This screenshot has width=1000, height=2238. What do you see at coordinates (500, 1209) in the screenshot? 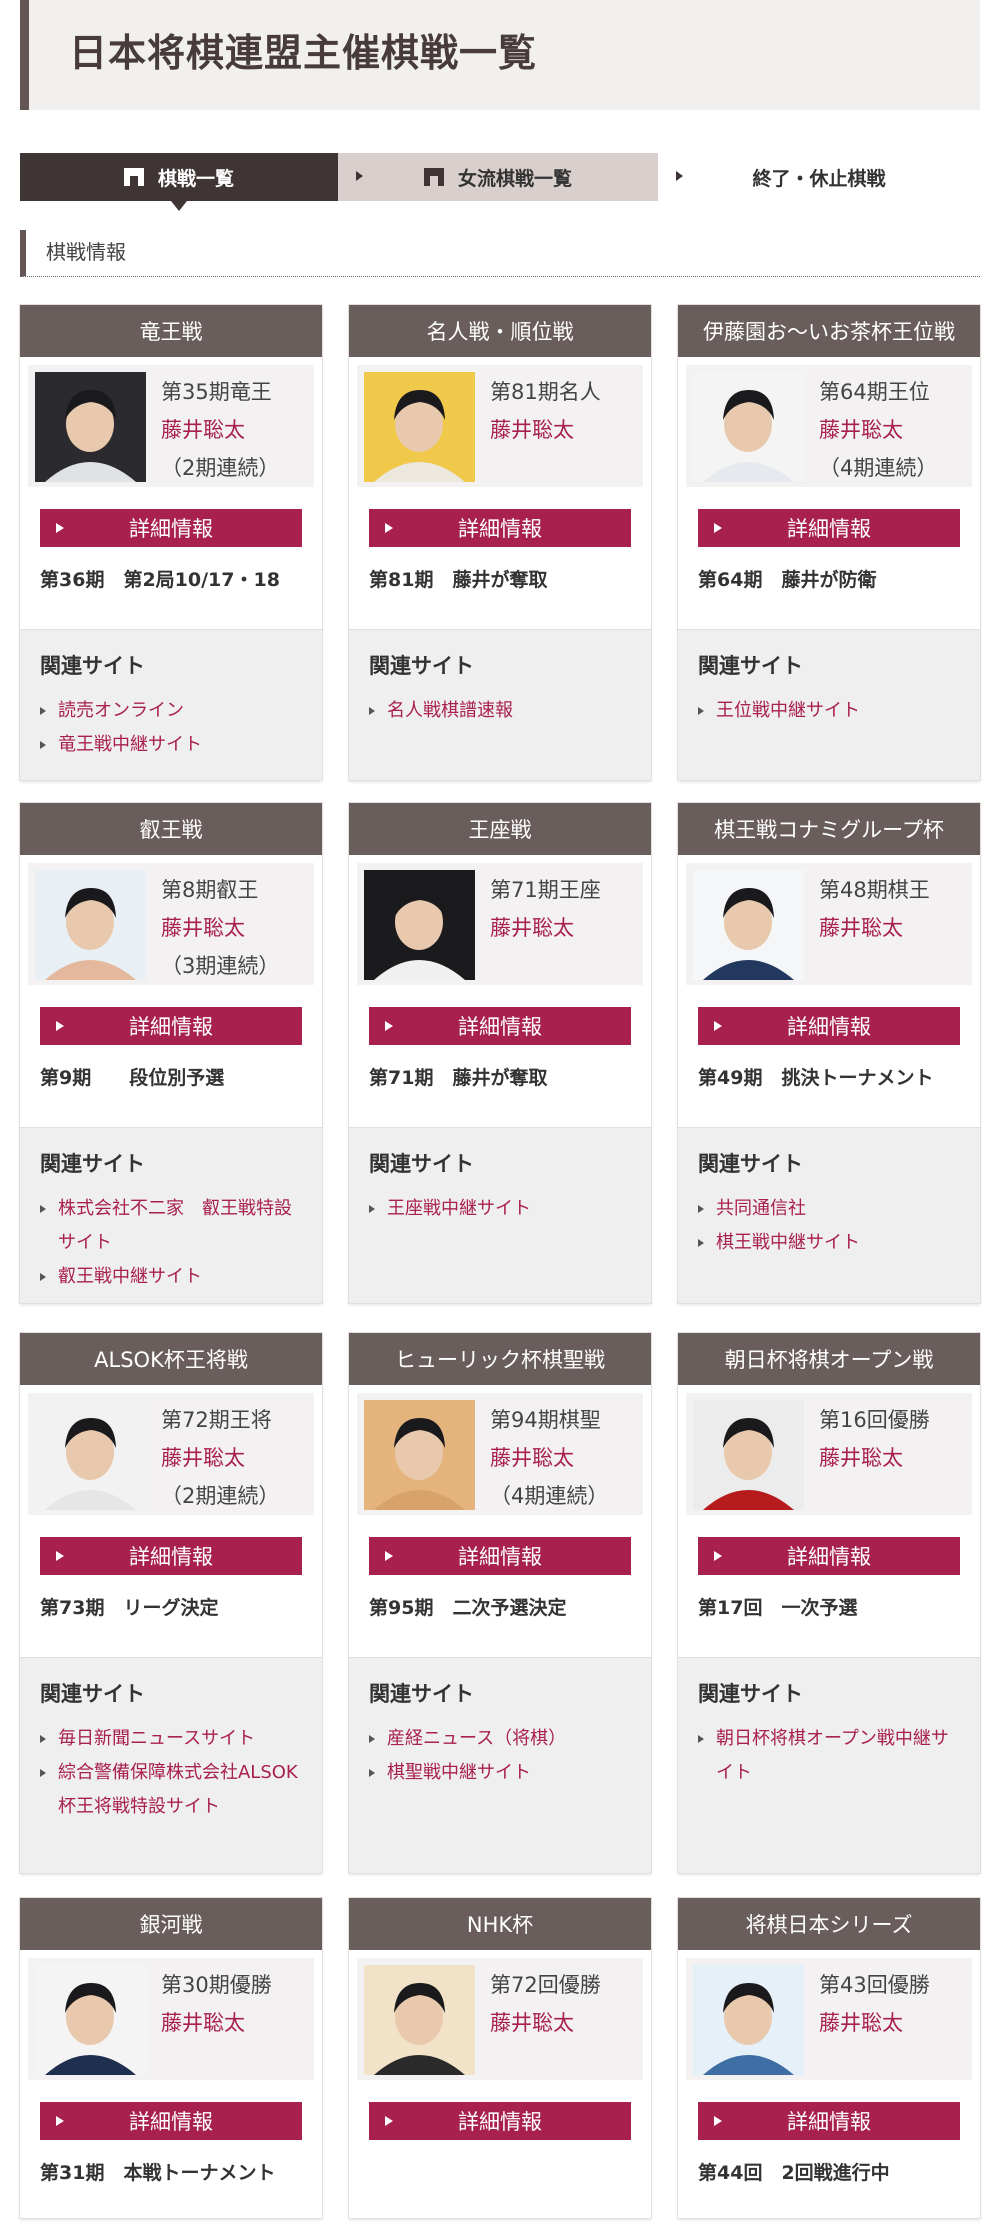
I see `related-site-link: 王座戦中継サイト` at bounding box center [500, 1209].